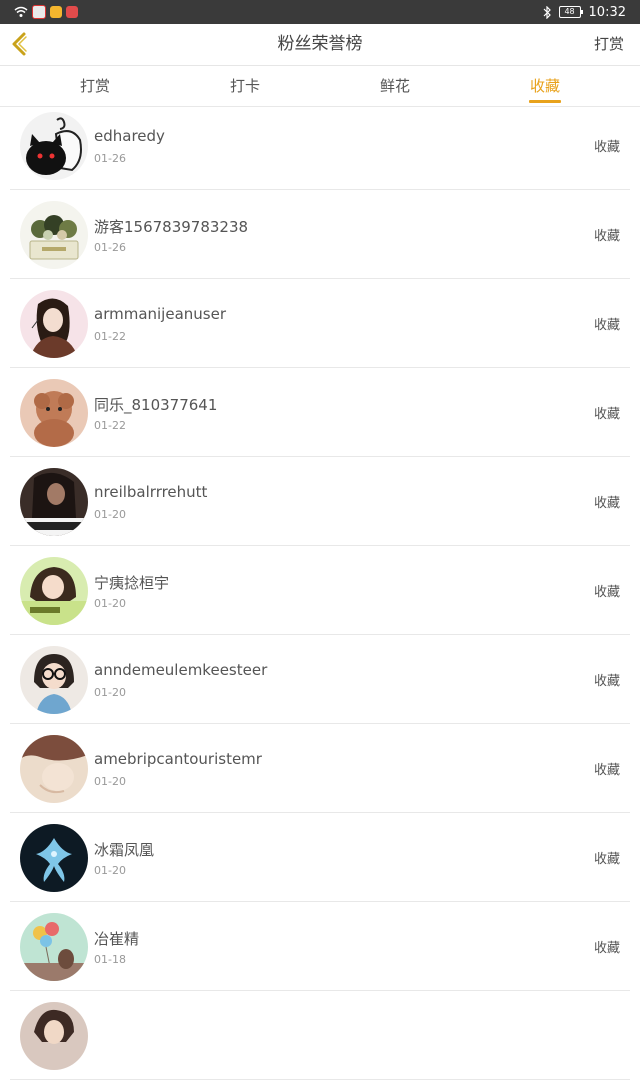 Image resolution: width=640 pixels, height=1080 pixels. I want to click on page-title: 粉丝荣誉榜, so click(320, 44).